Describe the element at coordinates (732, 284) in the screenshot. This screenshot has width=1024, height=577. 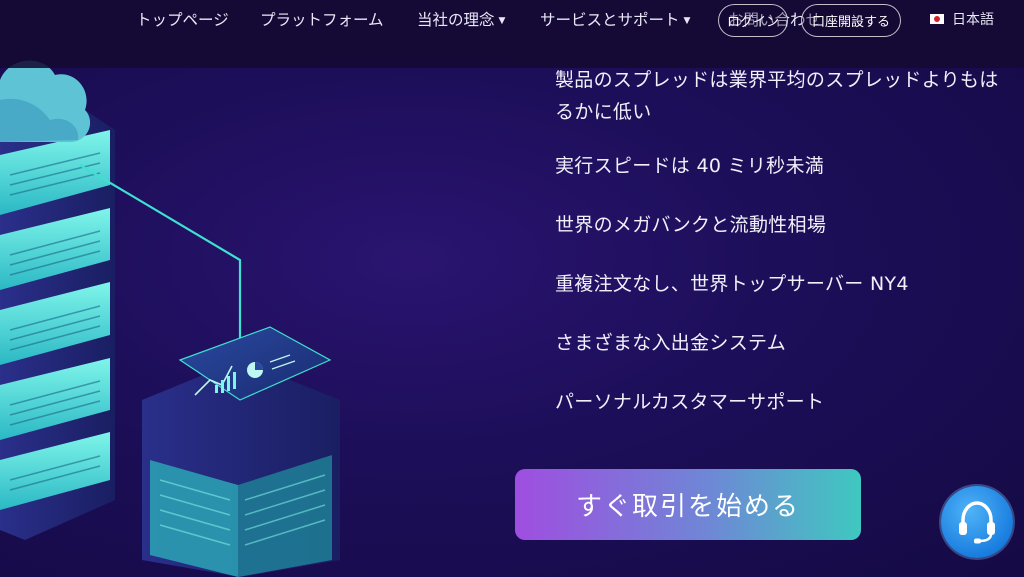
I see `feature-item: 重複注文なし、世界トップサーバー NY4` at that location.